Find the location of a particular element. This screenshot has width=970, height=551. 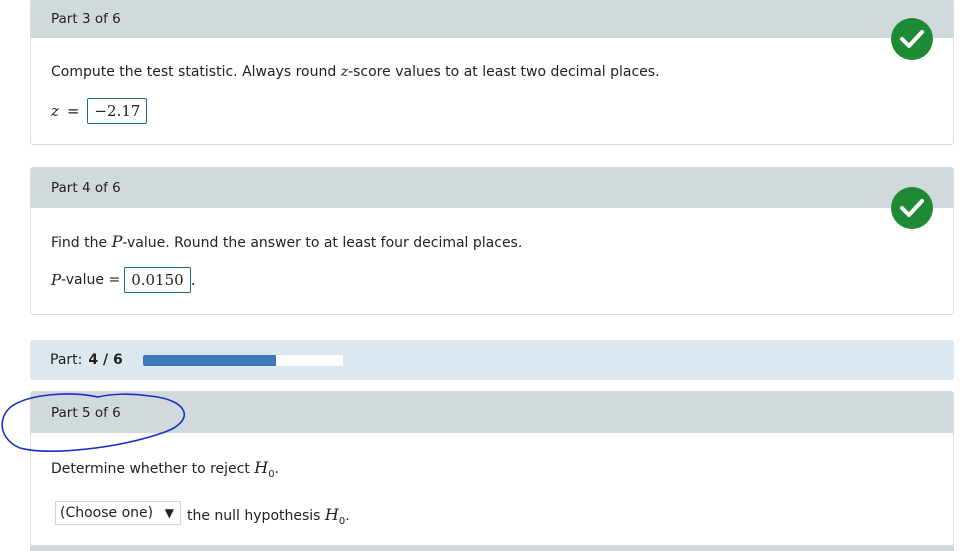

p-value-answer-field: 0.0150 is located at coordinates (157, 280).